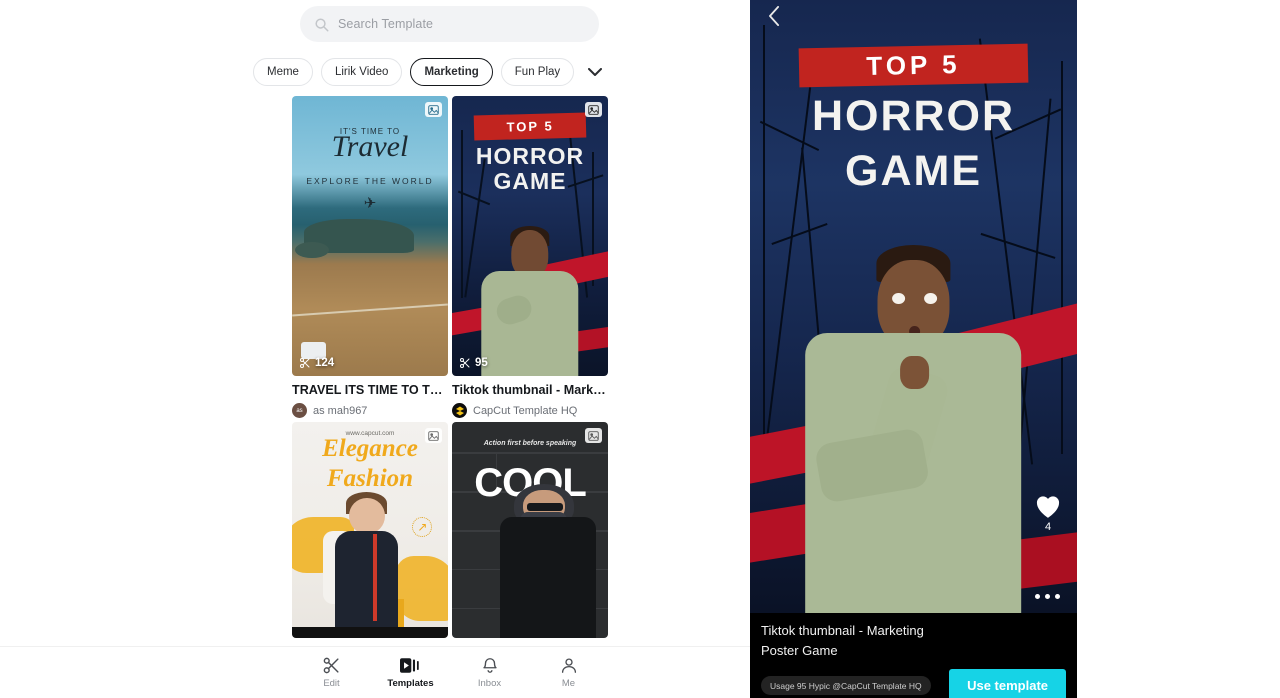 This screenshot has width=1280, height=698. I want to click on nav-item-edit: Edit, so click(331, 672).